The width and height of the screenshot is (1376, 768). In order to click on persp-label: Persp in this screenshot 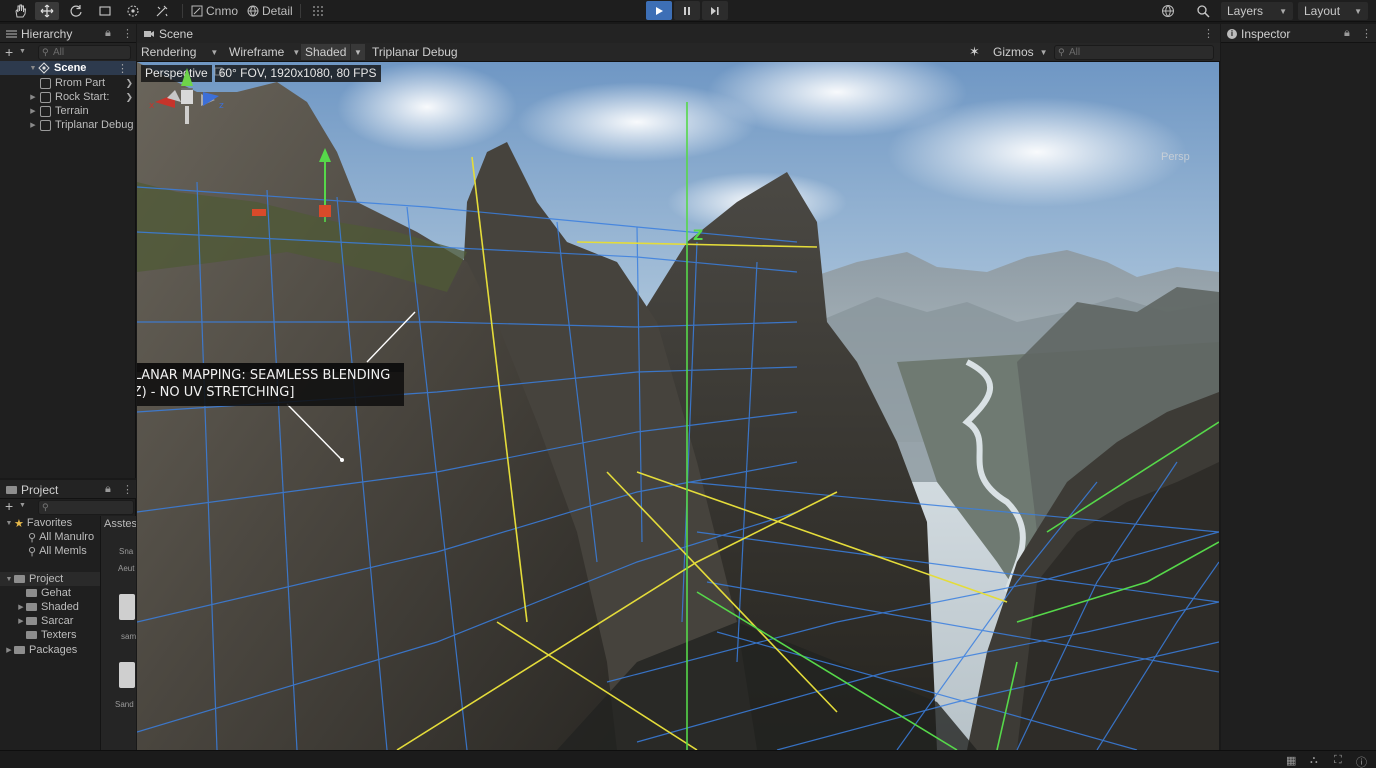, I will do `click(1175, 157)`.